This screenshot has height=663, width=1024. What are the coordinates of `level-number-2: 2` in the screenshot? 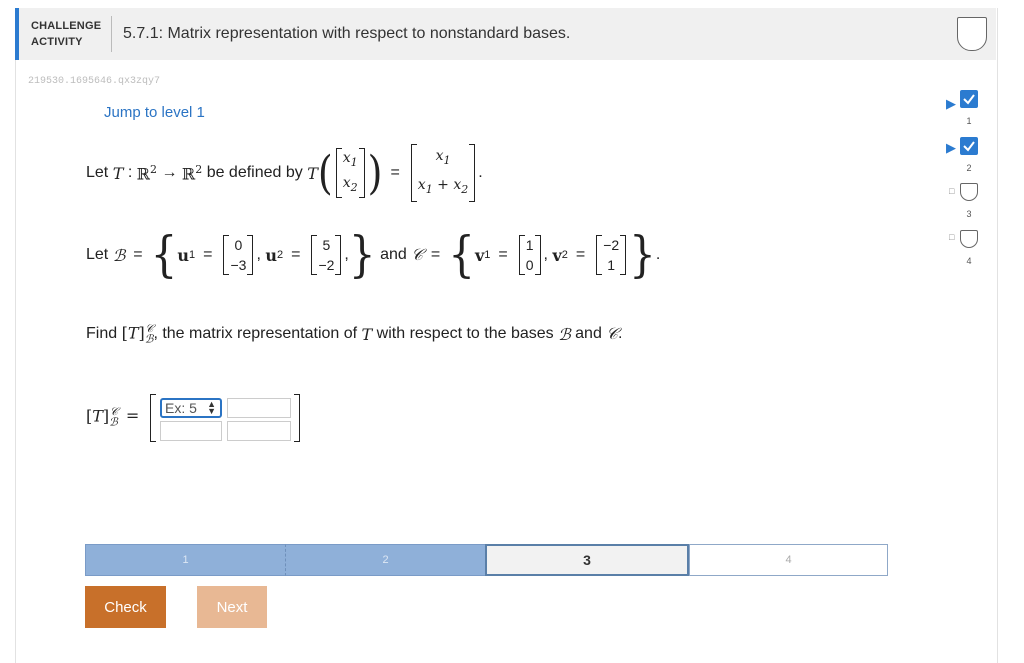 It's located at (969, 168).